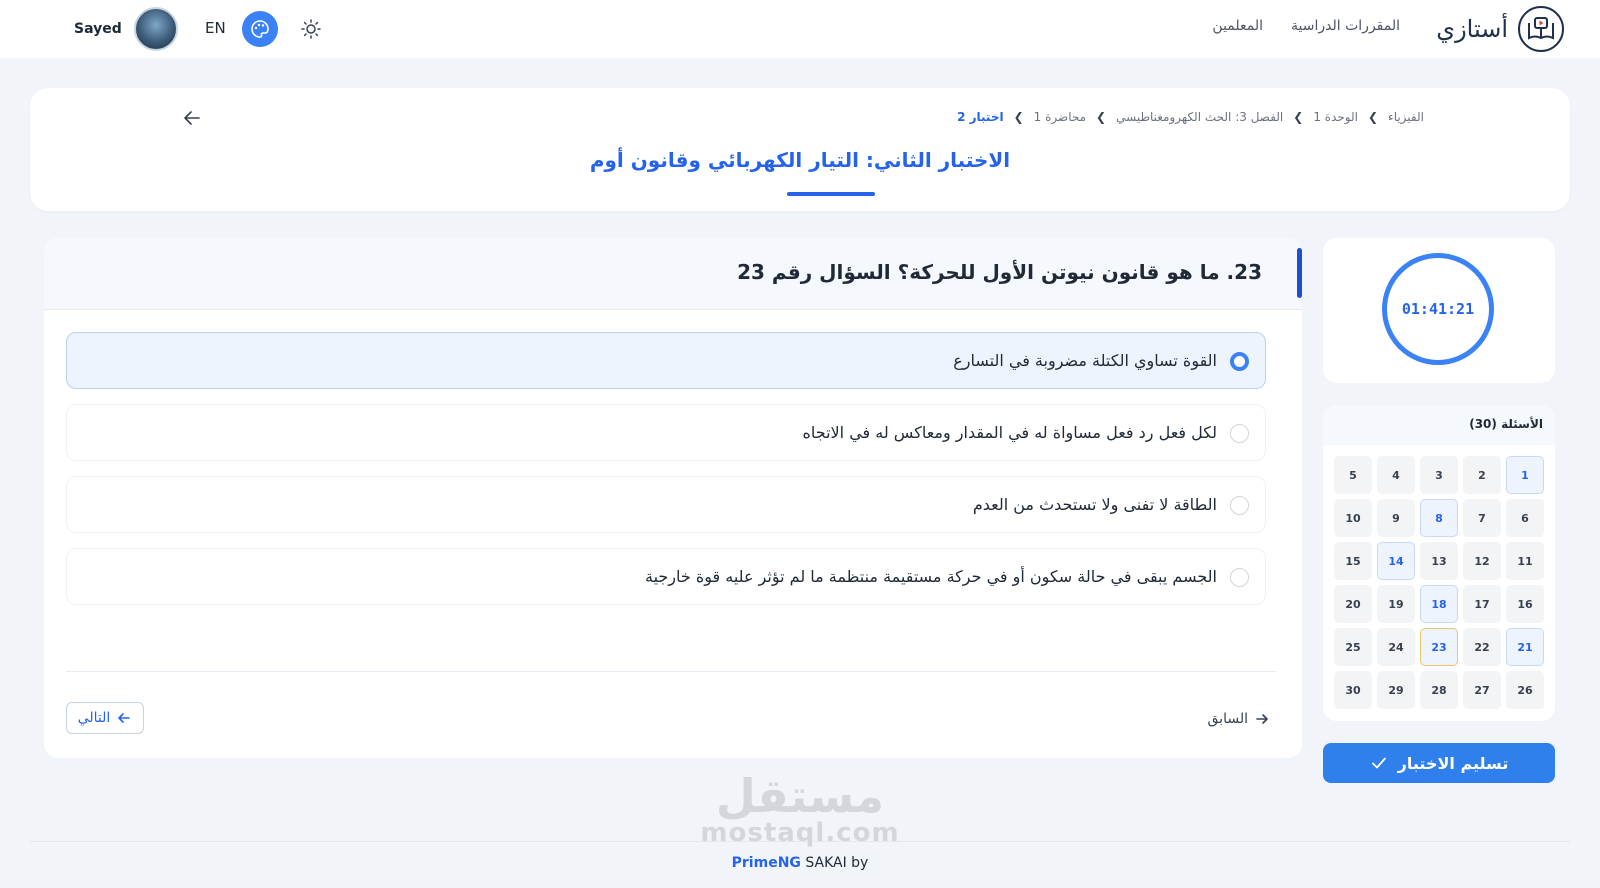 The height and width of the screenshot is (888, 1600). I want to click on answer-option: الطاقة لا تفنى ولا تستحدث من العدم, so click(666, 504).